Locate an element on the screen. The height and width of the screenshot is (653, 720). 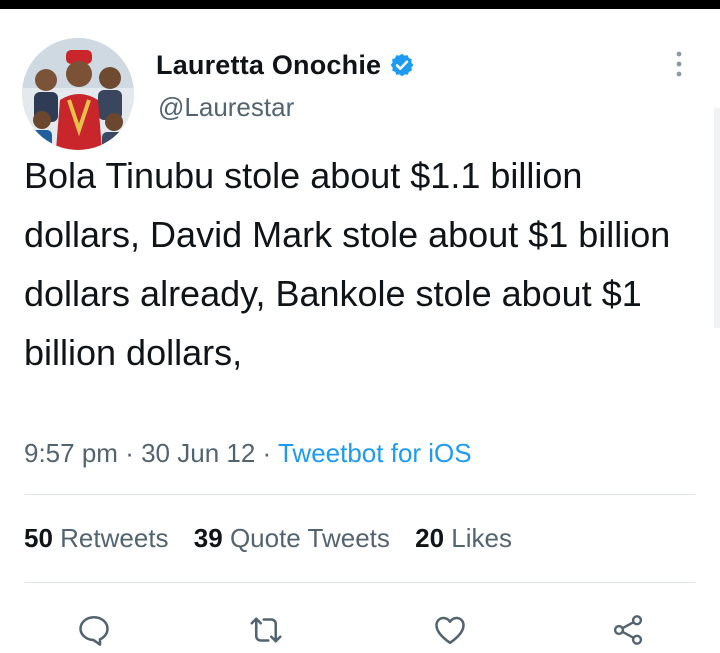
reply-button is located at coordinates (94, 630).